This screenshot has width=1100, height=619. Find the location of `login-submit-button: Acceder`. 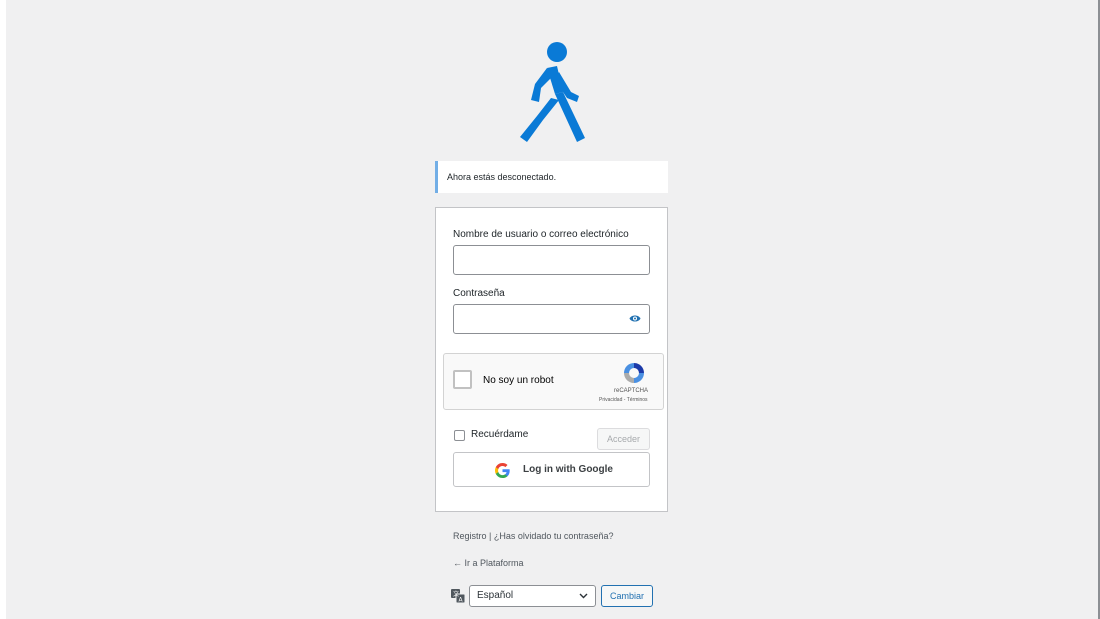

login-submit-button: Acceder is located at coordinates (623, 439).